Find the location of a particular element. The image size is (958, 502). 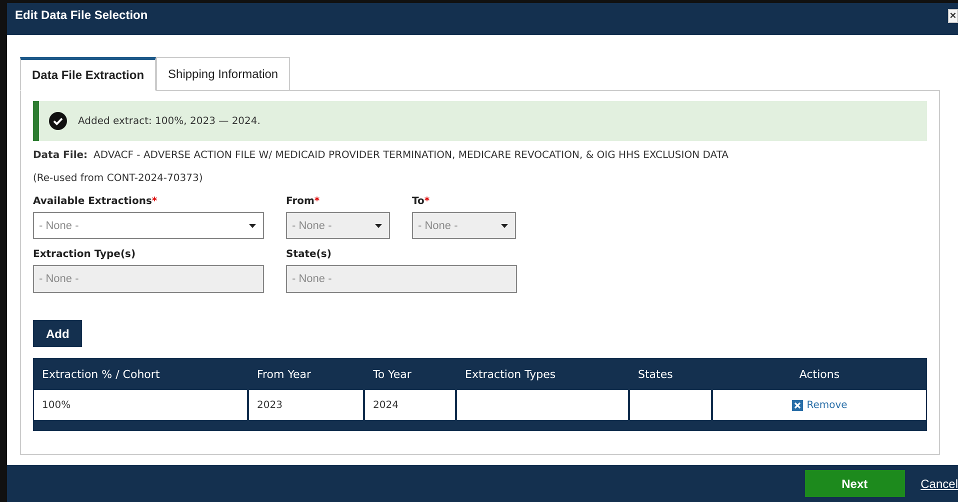

table-cell: 100% is located at coordinates (140, 405).